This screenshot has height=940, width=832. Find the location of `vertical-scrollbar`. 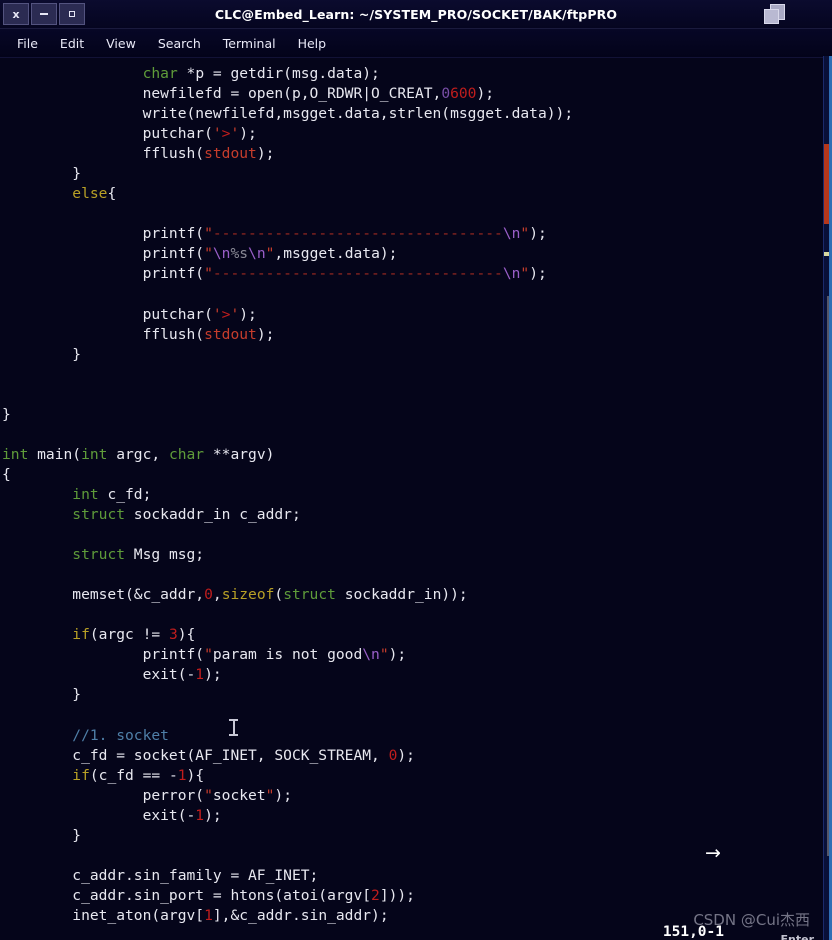

vertical-scrollbar is located at coordinates (827, 498).